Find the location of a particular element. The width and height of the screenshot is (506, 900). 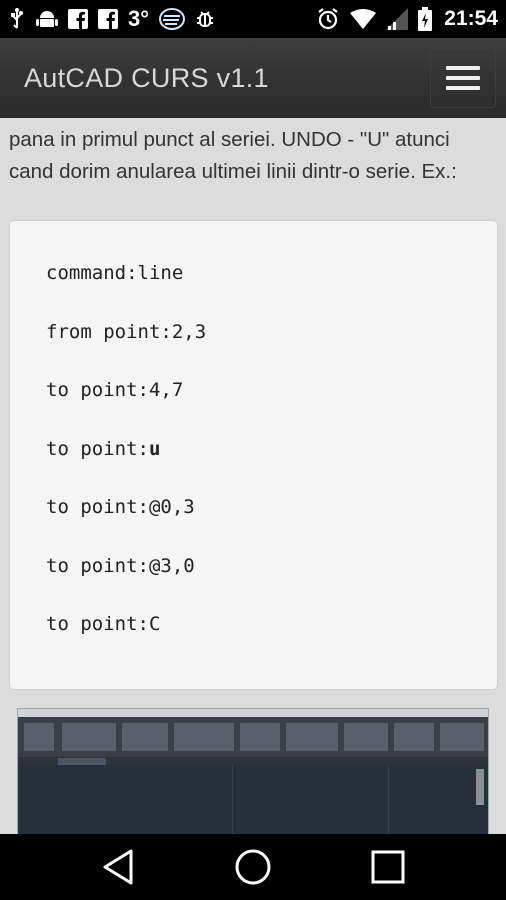

hamburger-menu-button is located at coordinates (463, 78).